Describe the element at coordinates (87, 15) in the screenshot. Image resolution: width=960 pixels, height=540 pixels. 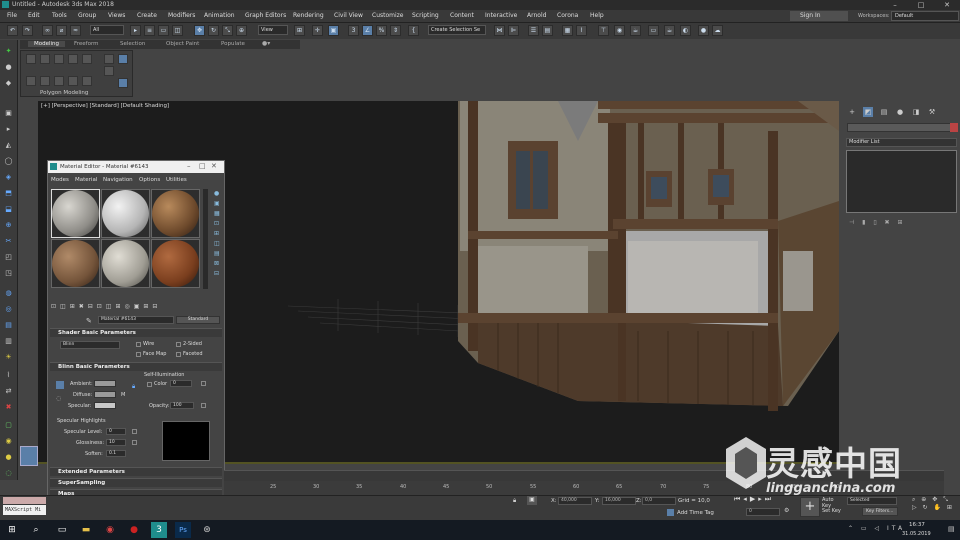
I see `menu-group: Group` at that location.